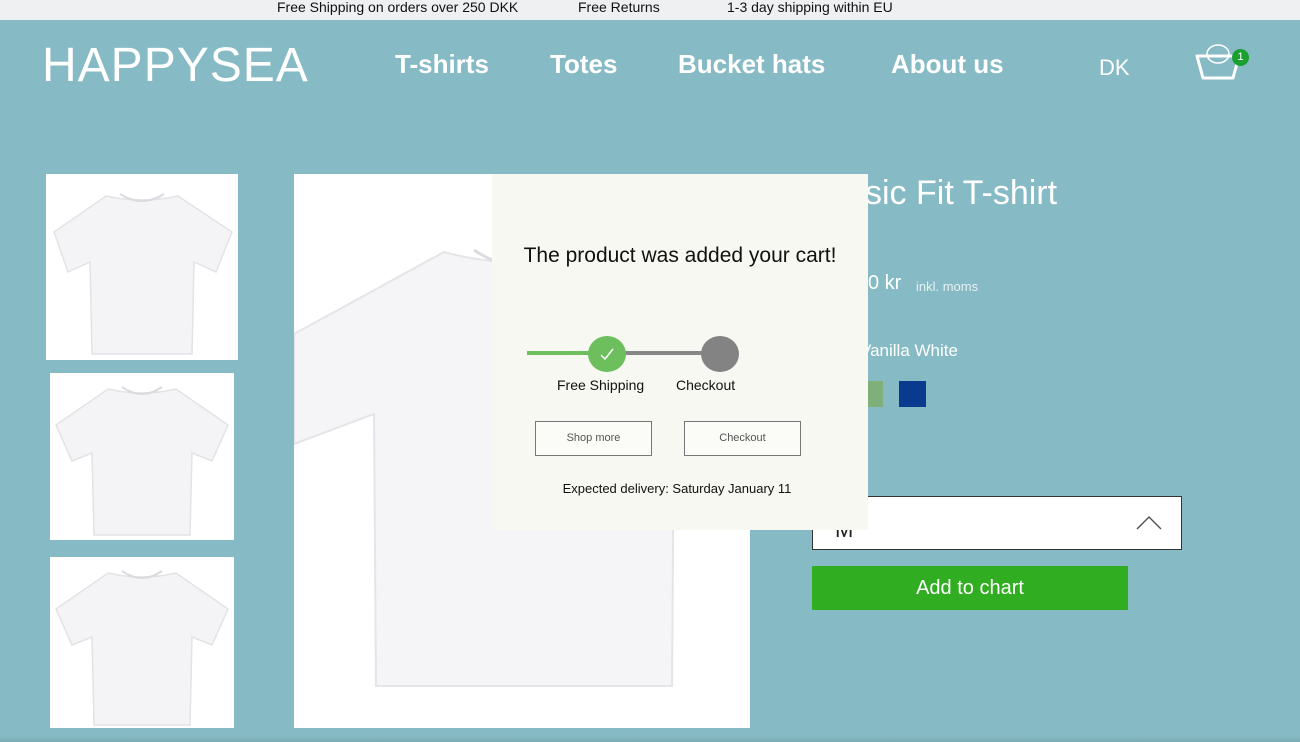 This screenshot has height=742, width=1300. I want to click on nav-tshirts: T-shirts, so click(442, 64).